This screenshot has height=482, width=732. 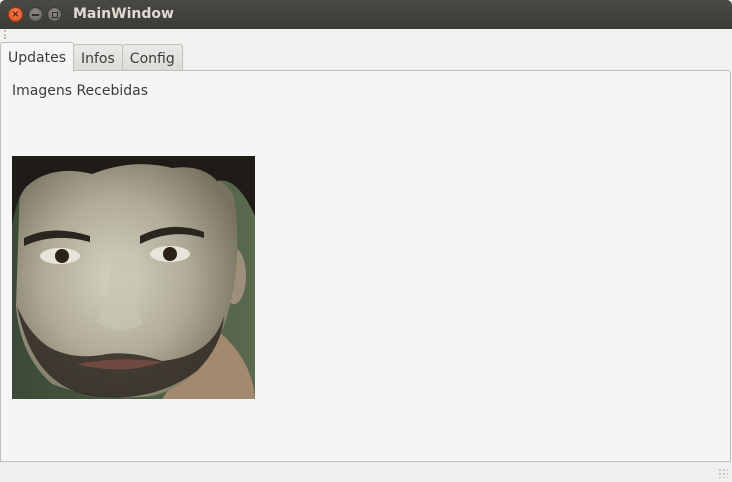 What do you see at coordinates (170, 254) in the screenshot?
I see `photo-right-pupil` at bounding box center [170, 254].